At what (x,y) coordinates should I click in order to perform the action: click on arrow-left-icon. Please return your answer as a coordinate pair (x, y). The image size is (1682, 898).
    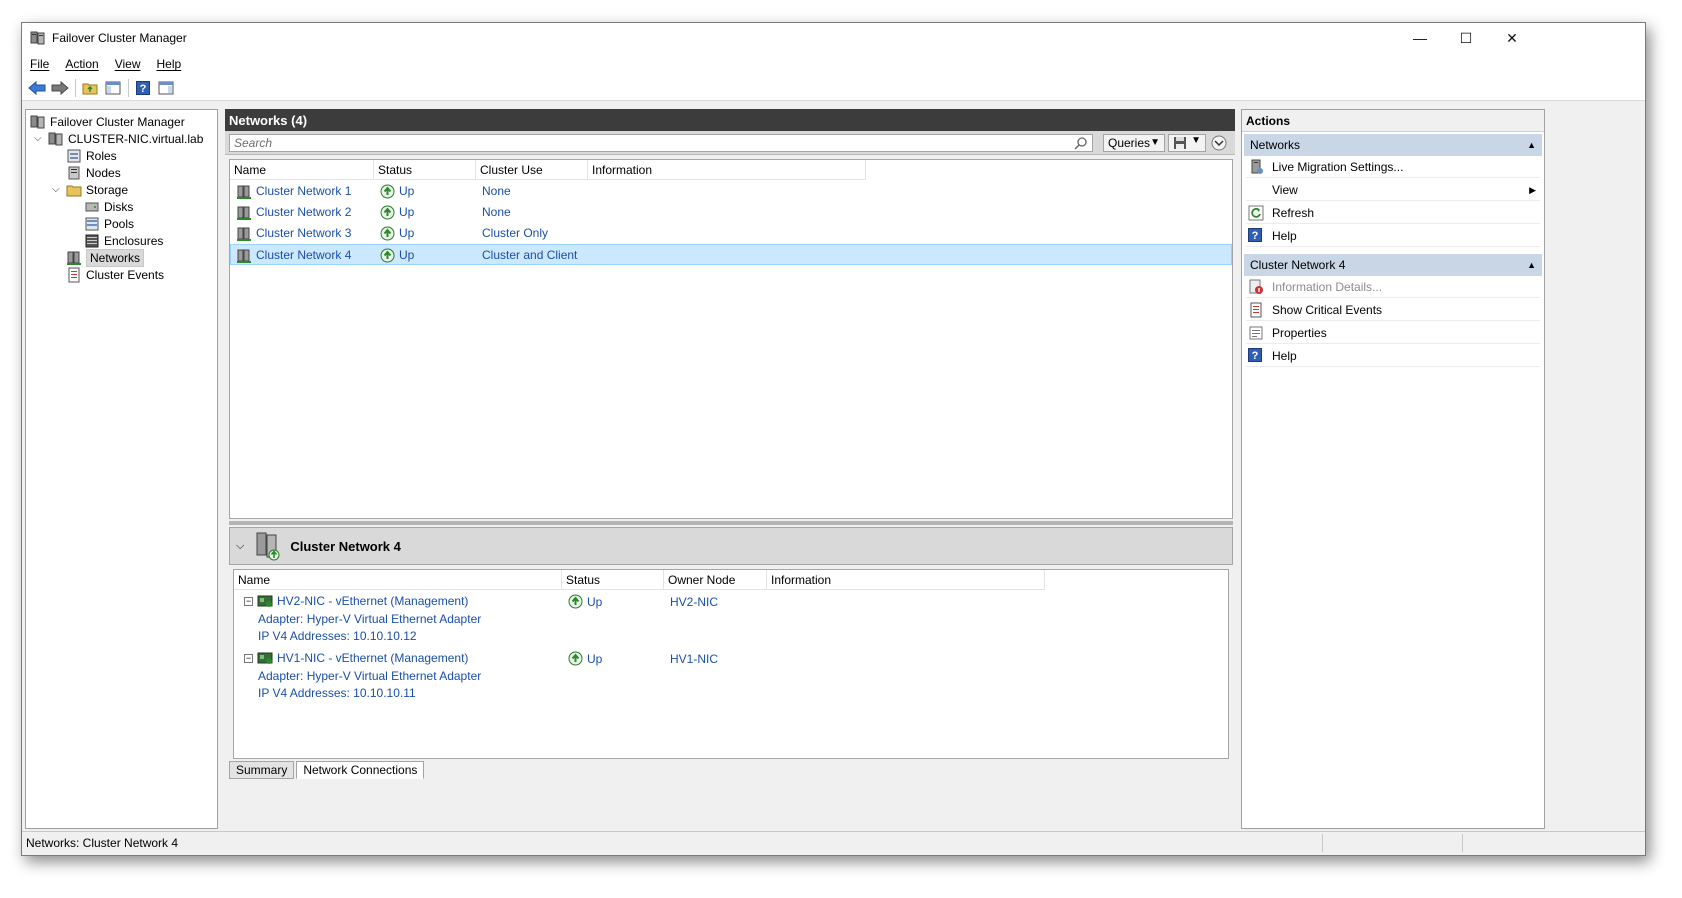
    Looking at the image, I should click on (37, 87).